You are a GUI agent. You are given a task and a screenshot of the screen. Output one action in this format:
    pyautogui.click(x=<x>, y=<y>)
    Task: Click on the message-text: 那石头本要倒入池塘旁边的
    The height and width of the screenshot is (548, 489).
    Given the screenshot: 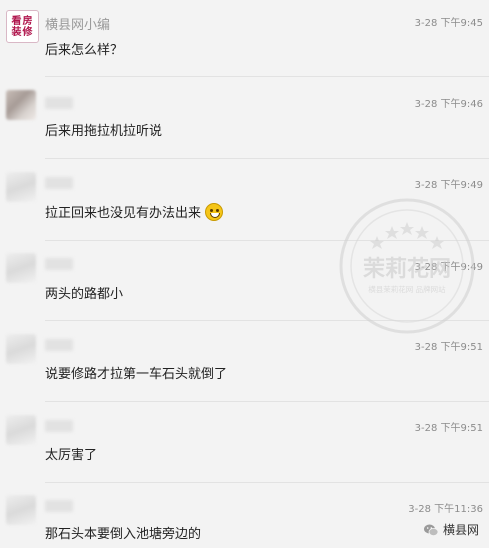 What is the action you would take?
    pyautogui.click(x=123, y=534)
    